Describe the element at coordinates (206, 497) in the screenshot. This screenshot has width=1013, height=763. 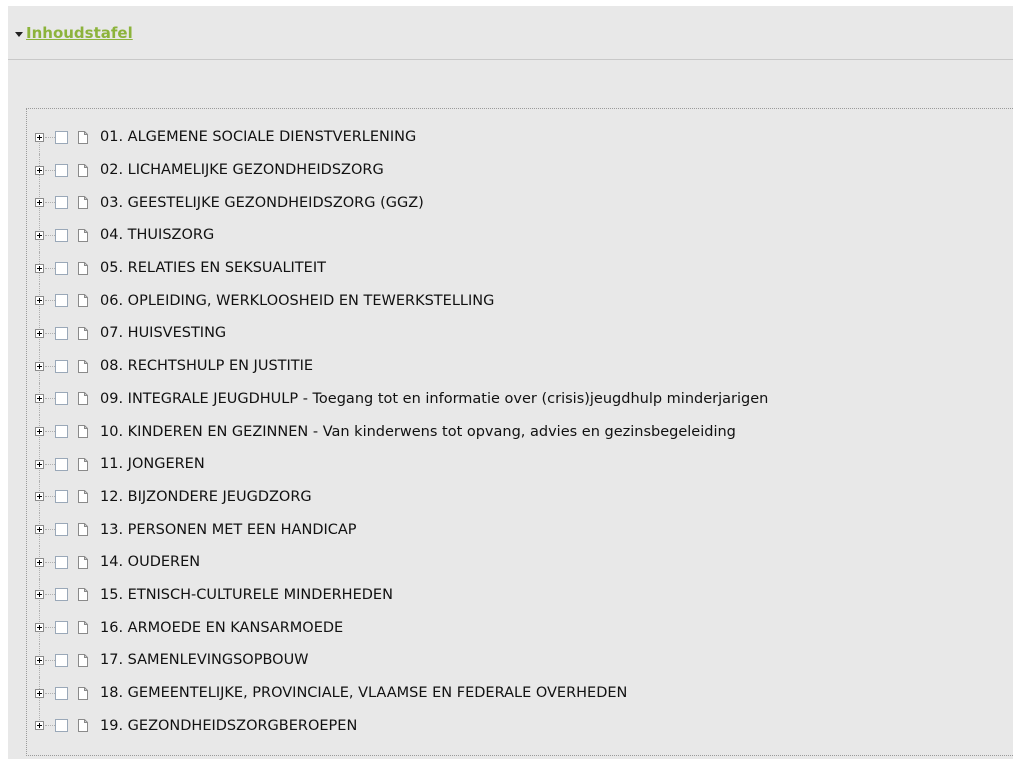
I see `tree-item-label: 12. BIJZONDERE JEUGDZORG` at that location.